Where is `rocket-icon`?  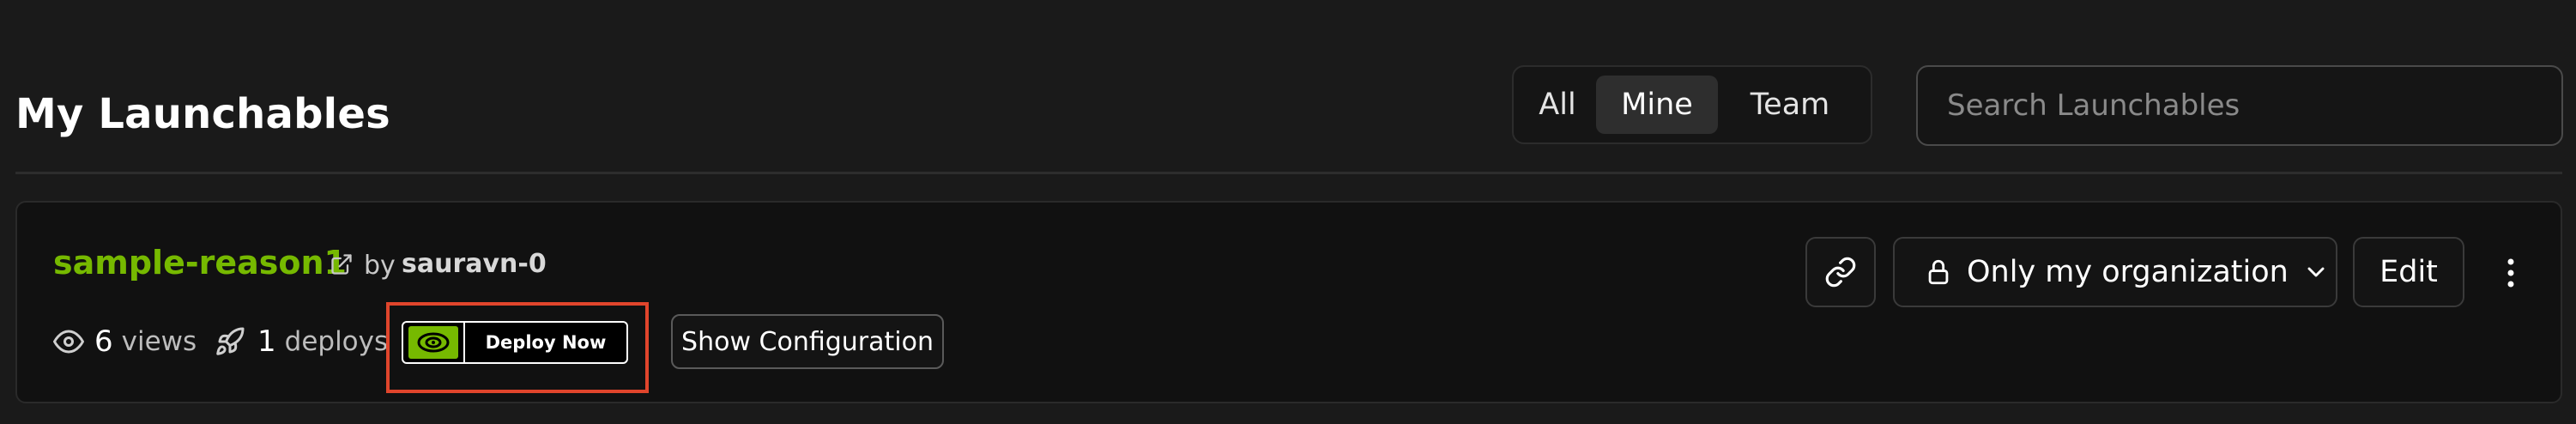
rocket-icon is located at coordinates (230, 341).